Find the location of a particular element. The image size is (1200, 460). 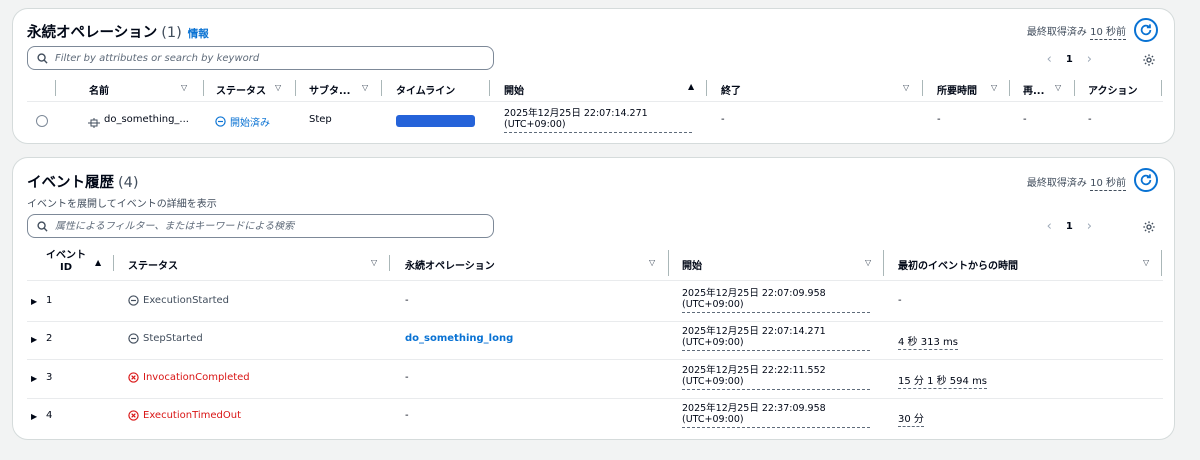

col-timeline: タイムライン is located at coordinates (425, 89).